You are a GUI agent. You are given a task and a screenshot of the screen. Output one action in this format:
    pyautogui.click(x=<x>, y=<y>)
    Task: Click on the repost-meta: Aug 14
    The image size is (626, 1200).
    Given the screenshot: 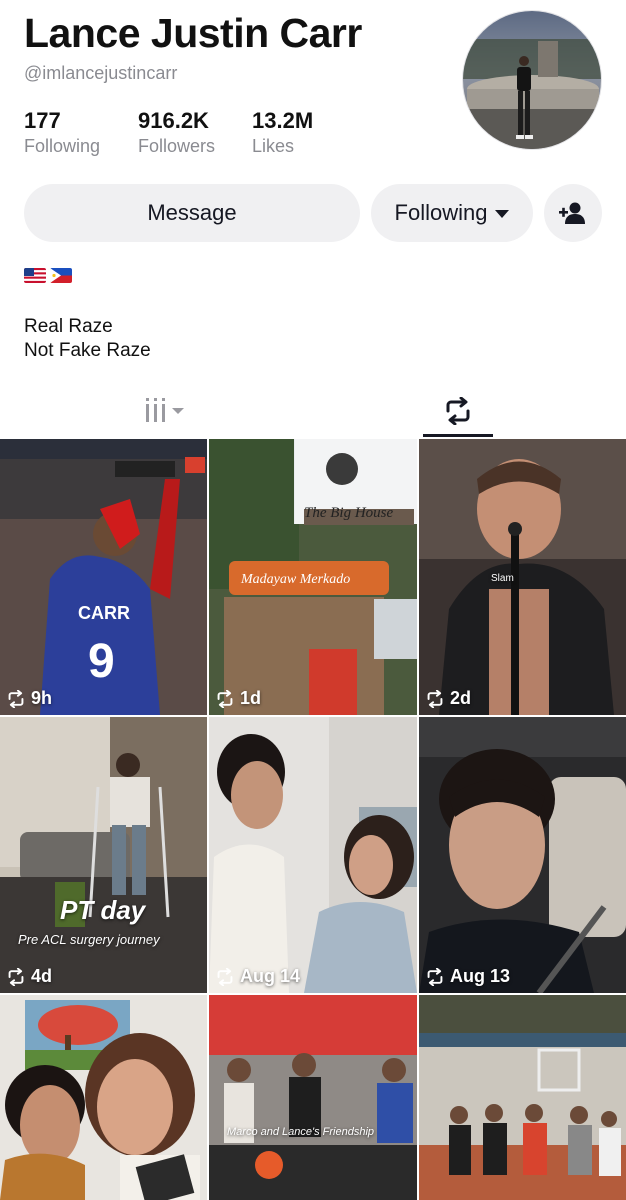 What is the action you would take?
    pyautogui.click(x=257, y=976)
    